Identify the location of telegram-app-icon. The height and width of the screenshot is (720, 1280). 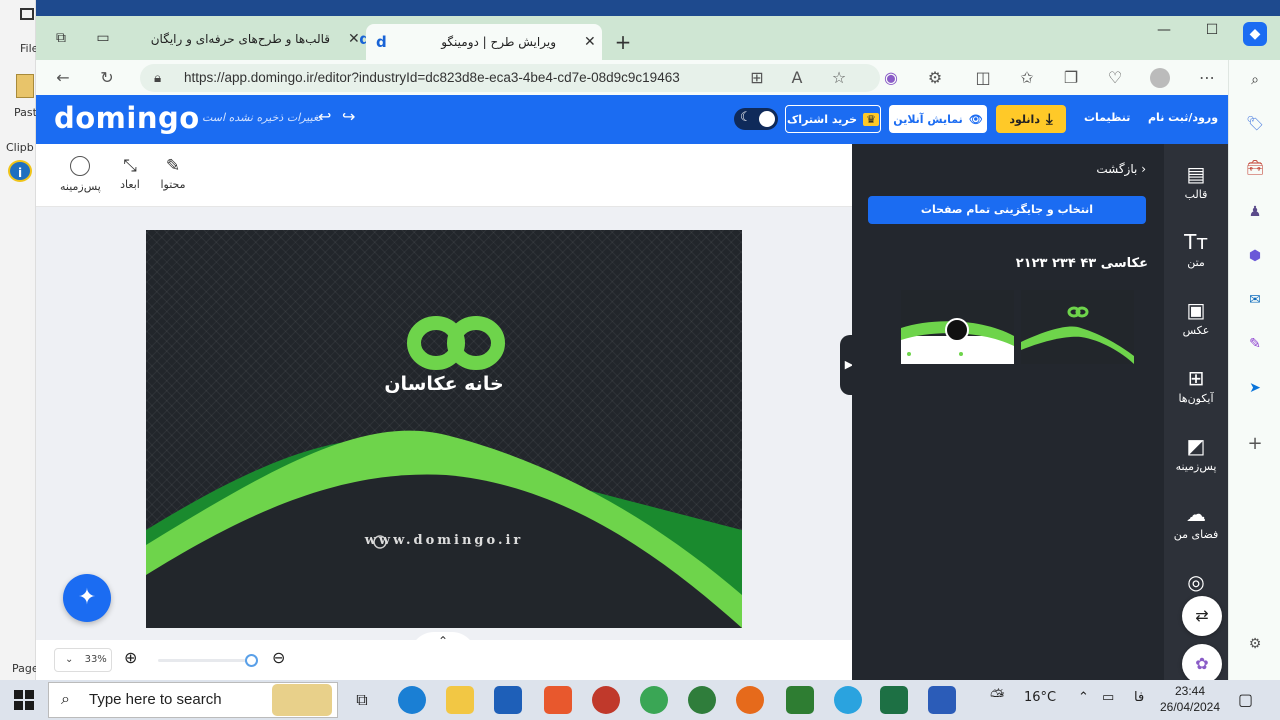
(848, 700).